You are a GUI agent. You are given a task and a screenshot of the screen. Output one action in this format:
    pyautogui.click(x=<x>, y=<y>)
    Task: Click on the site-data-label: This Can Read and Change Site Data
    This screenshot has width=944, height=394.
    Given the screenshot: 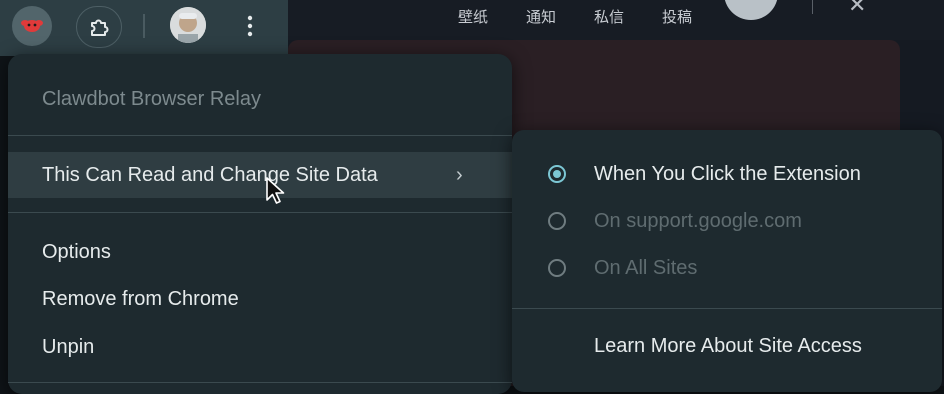 What is the action you would take?
    pyautogui.click(x=210, y=174)
    